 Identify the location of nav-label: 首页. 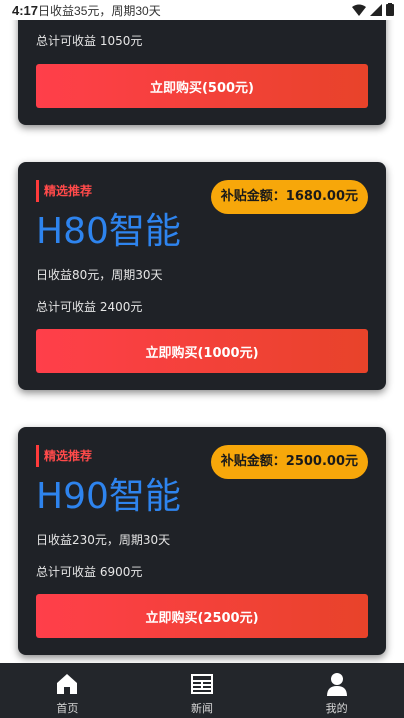
(67, 708).